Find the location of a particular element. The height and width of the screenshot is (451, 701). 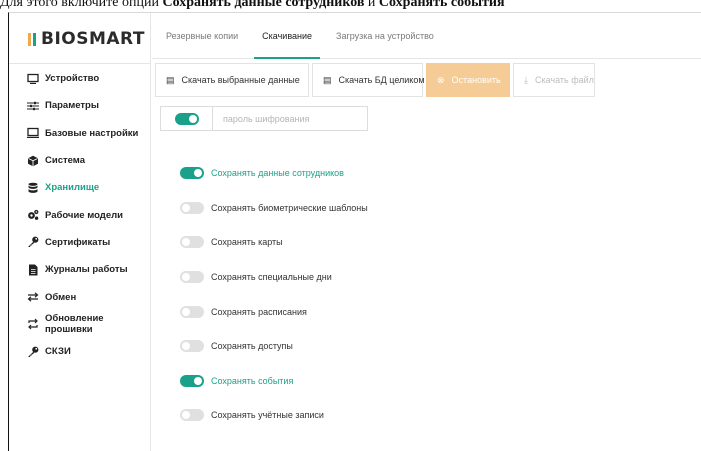

sidebar-item-label: Обмен is located at coordinates (61, 297).